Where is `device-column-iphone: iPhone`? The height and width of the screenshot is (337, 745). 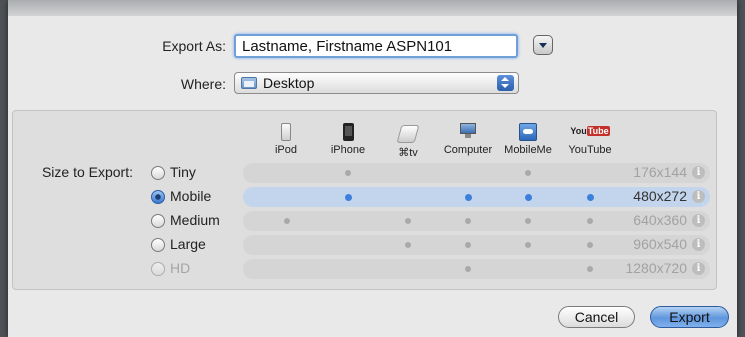 device-column-iphone: iPhone is located at coordinates (348, 139).